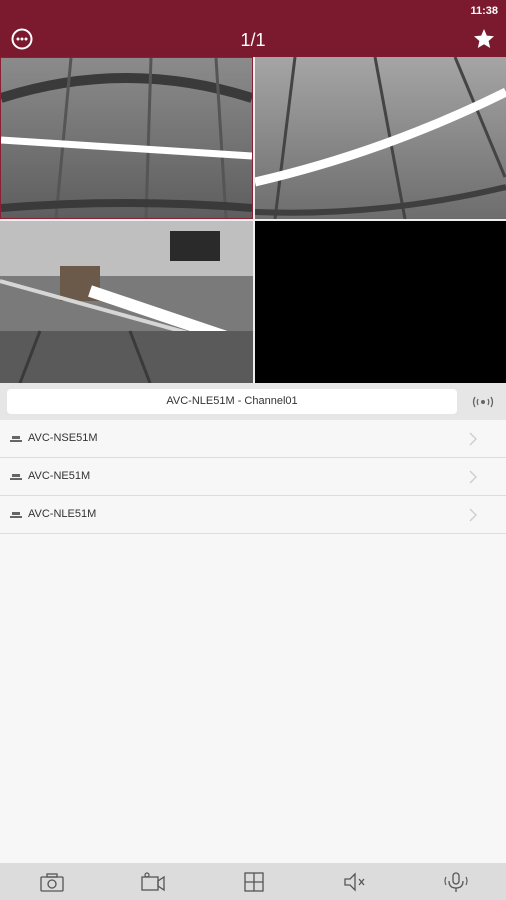 The width and height of the screenshot is (506, 900). Describe the element at coordinates (483, 402) in the screenshot. I see `ptz-icon` at that location.